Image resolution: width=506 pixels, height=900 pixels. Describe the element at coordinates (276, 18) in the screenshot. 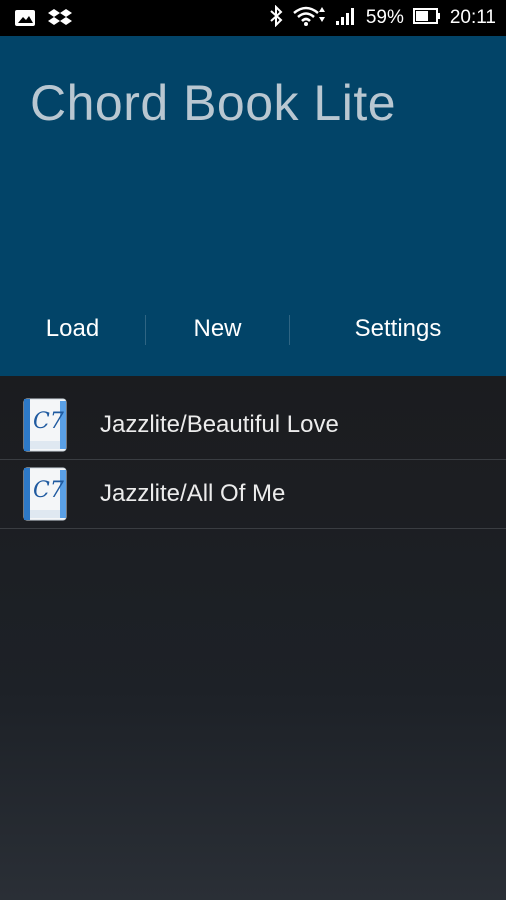

I see `bluetooth-icon` at that location.